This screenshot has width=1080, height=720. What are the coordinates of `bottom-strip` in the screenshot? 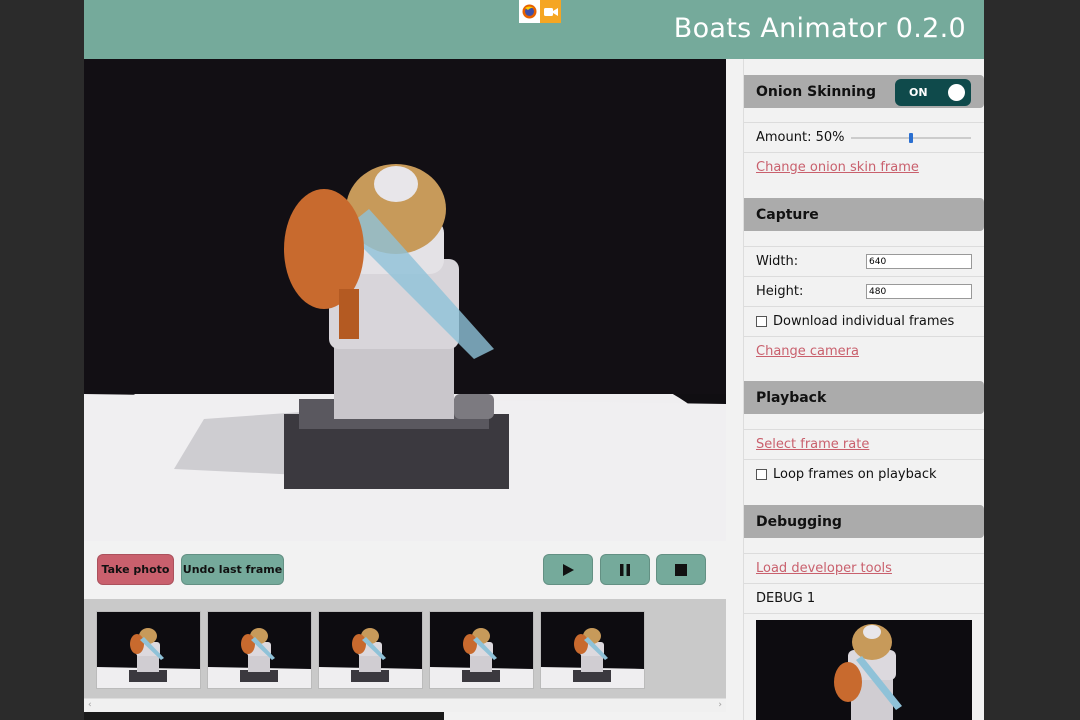 It's located at (264, 716).